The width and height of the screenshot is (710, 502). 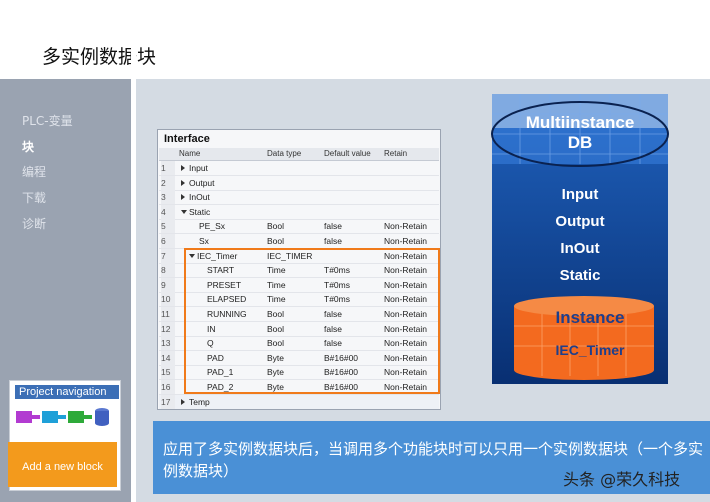 What do you see at coordinates (168, 226) in the screenshot?
I see `row-number: 5` at bounding box center [168, 226].